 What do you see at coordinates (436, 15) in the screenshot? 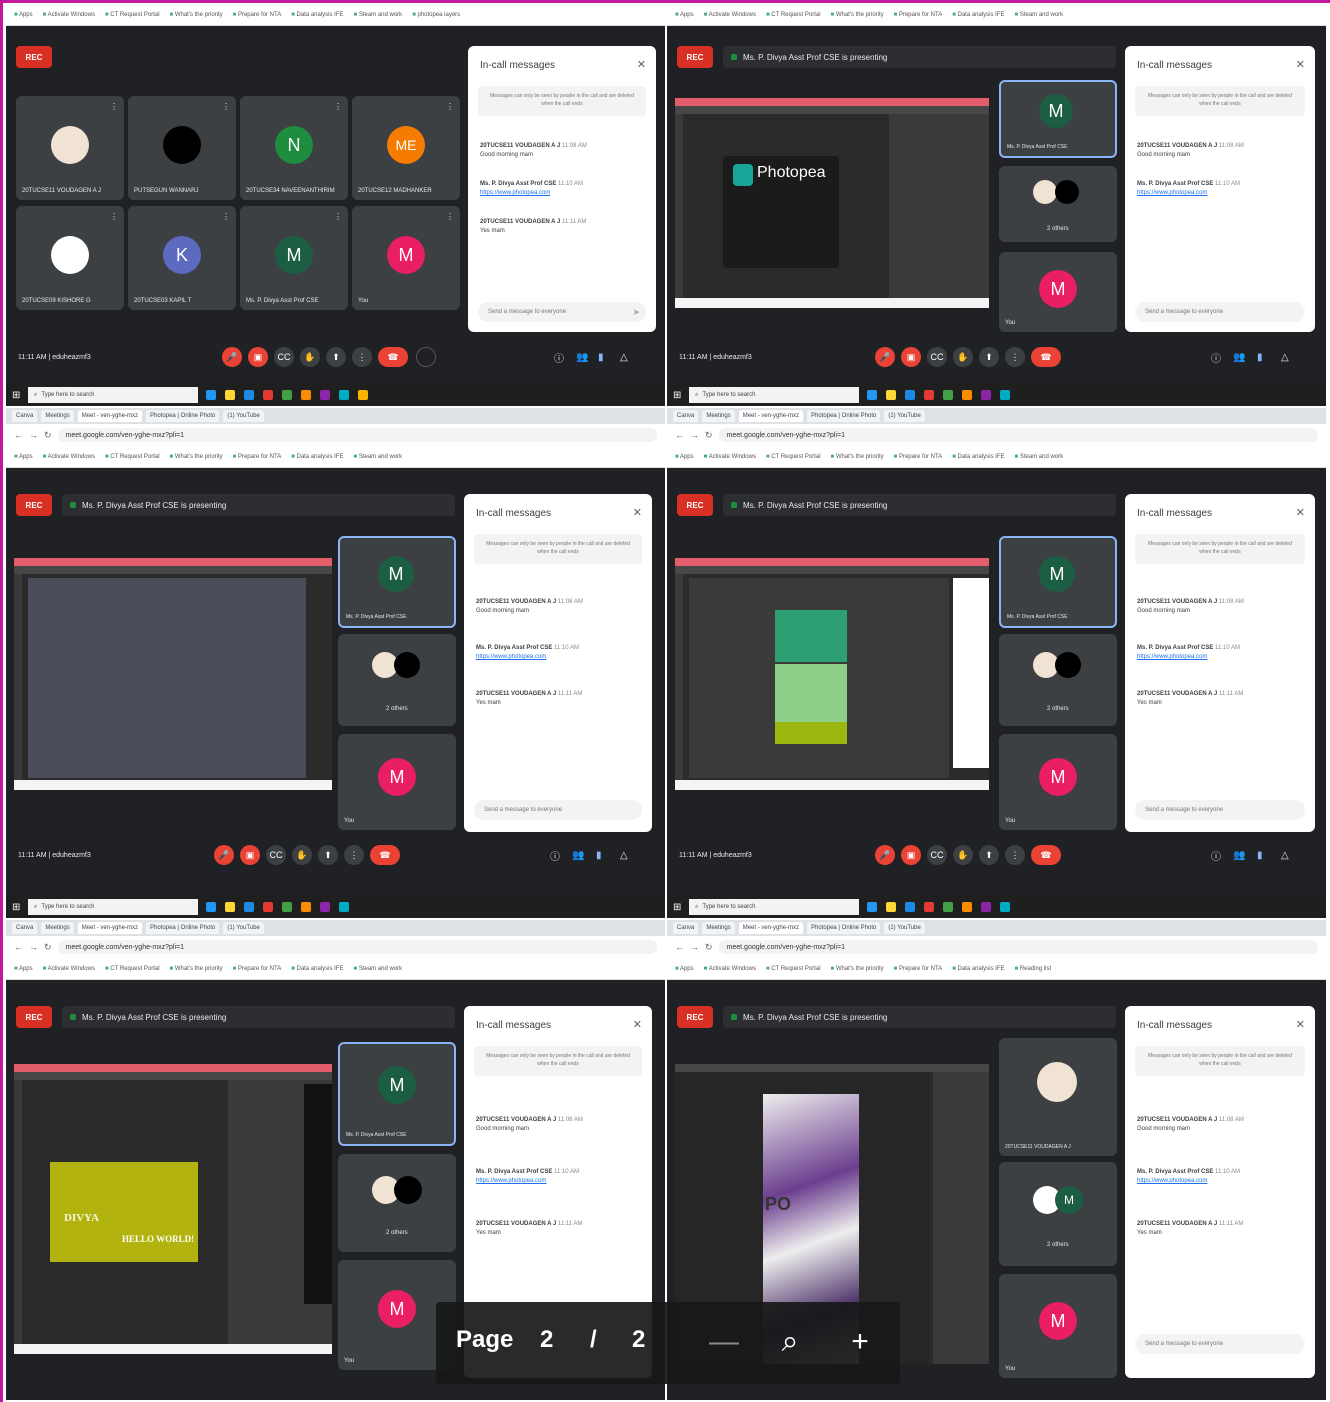
I see `bookmark: photopea layers` at bounding box center [436, 15].